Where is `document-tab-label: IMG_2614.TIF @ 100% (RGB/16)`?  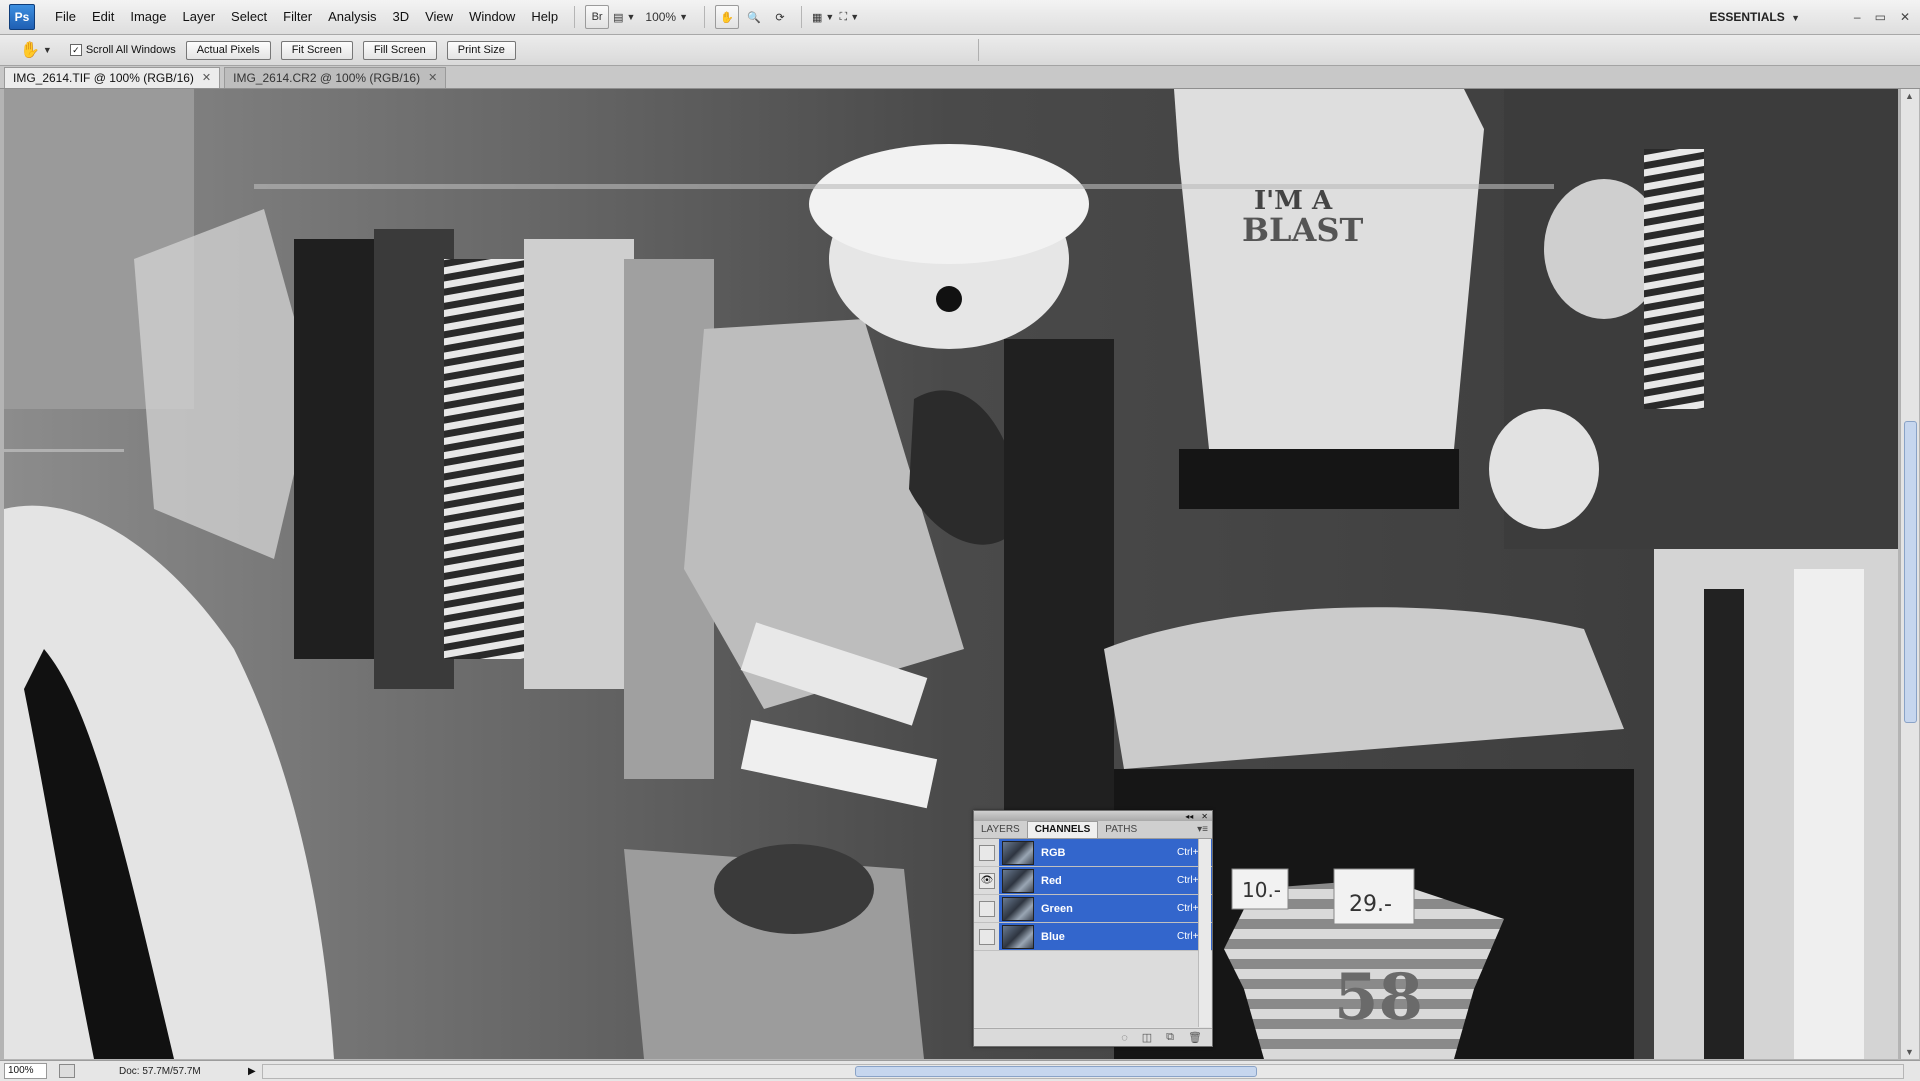
document-tab-label: IMG_2614.TIF @ 100% (RGB/16) is located at coordinates (103, 78).